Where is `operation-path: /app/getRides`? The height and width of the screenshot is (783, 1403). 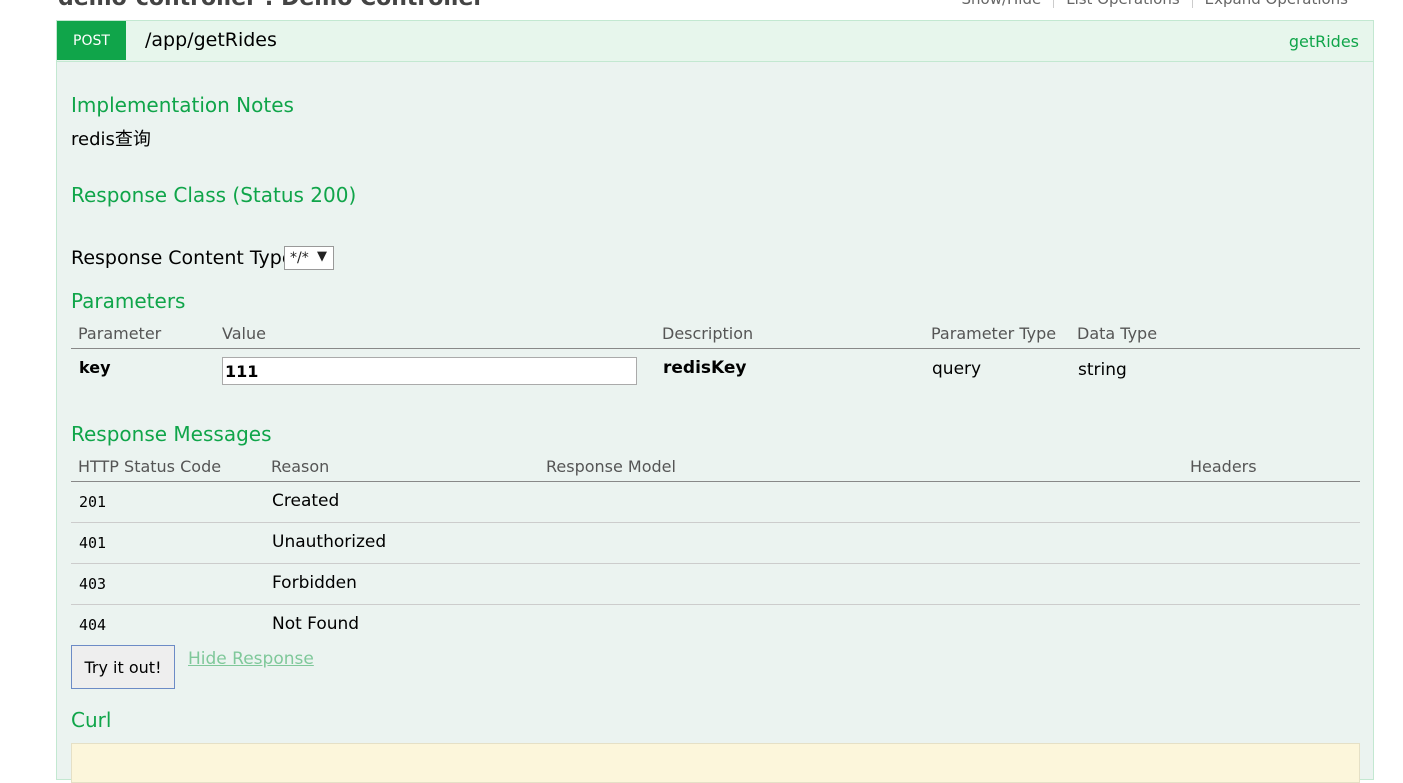
operation-path: /app/getRides is located at coordinates (211, 40).